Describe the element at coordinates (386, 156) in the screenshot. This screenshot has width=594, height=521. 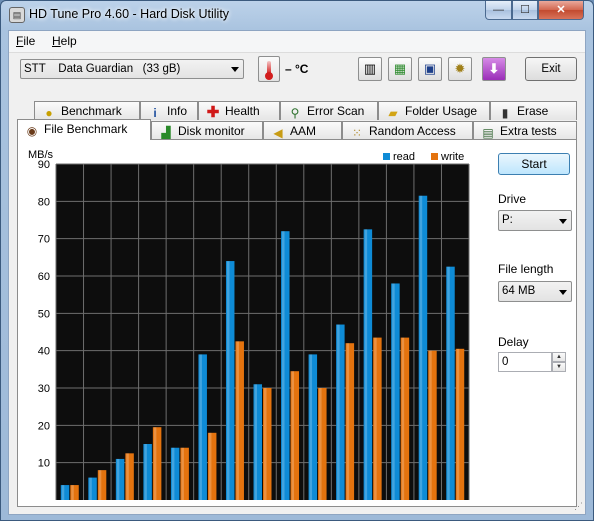
I see `legend-swatch-read` at that location.